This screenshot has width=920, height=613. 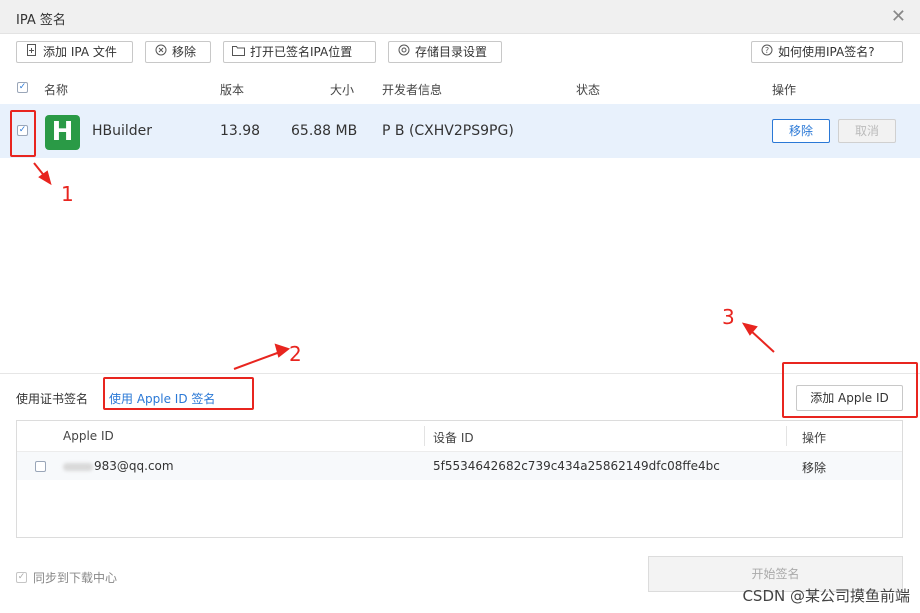 I want to click on open-signed-location-label: 打开已签名IPA位置, so click(x=301, y=52).